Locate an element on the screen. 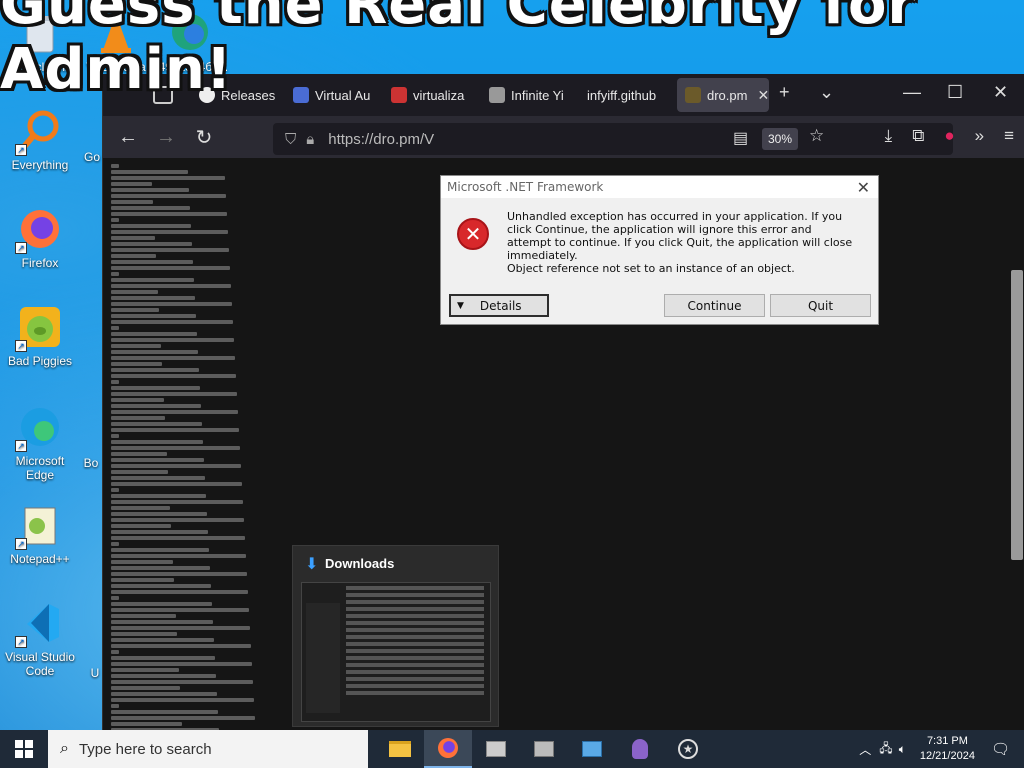 The height and width of the screenshot is (768, 1024). ublock-icon: ● is located at coordinates (949, 136).